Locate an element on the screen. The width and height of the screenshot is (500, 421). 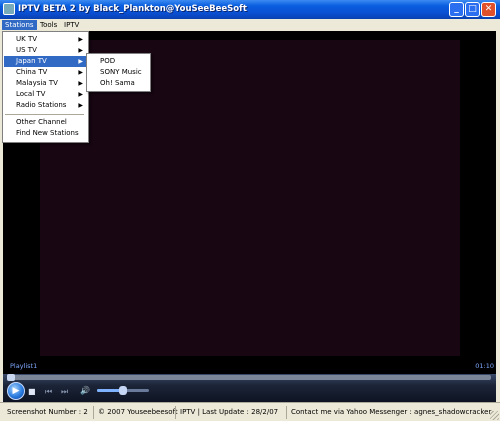
menu-item-japan-tv: Japan TV ▶ is located at coordinates (45, 61).